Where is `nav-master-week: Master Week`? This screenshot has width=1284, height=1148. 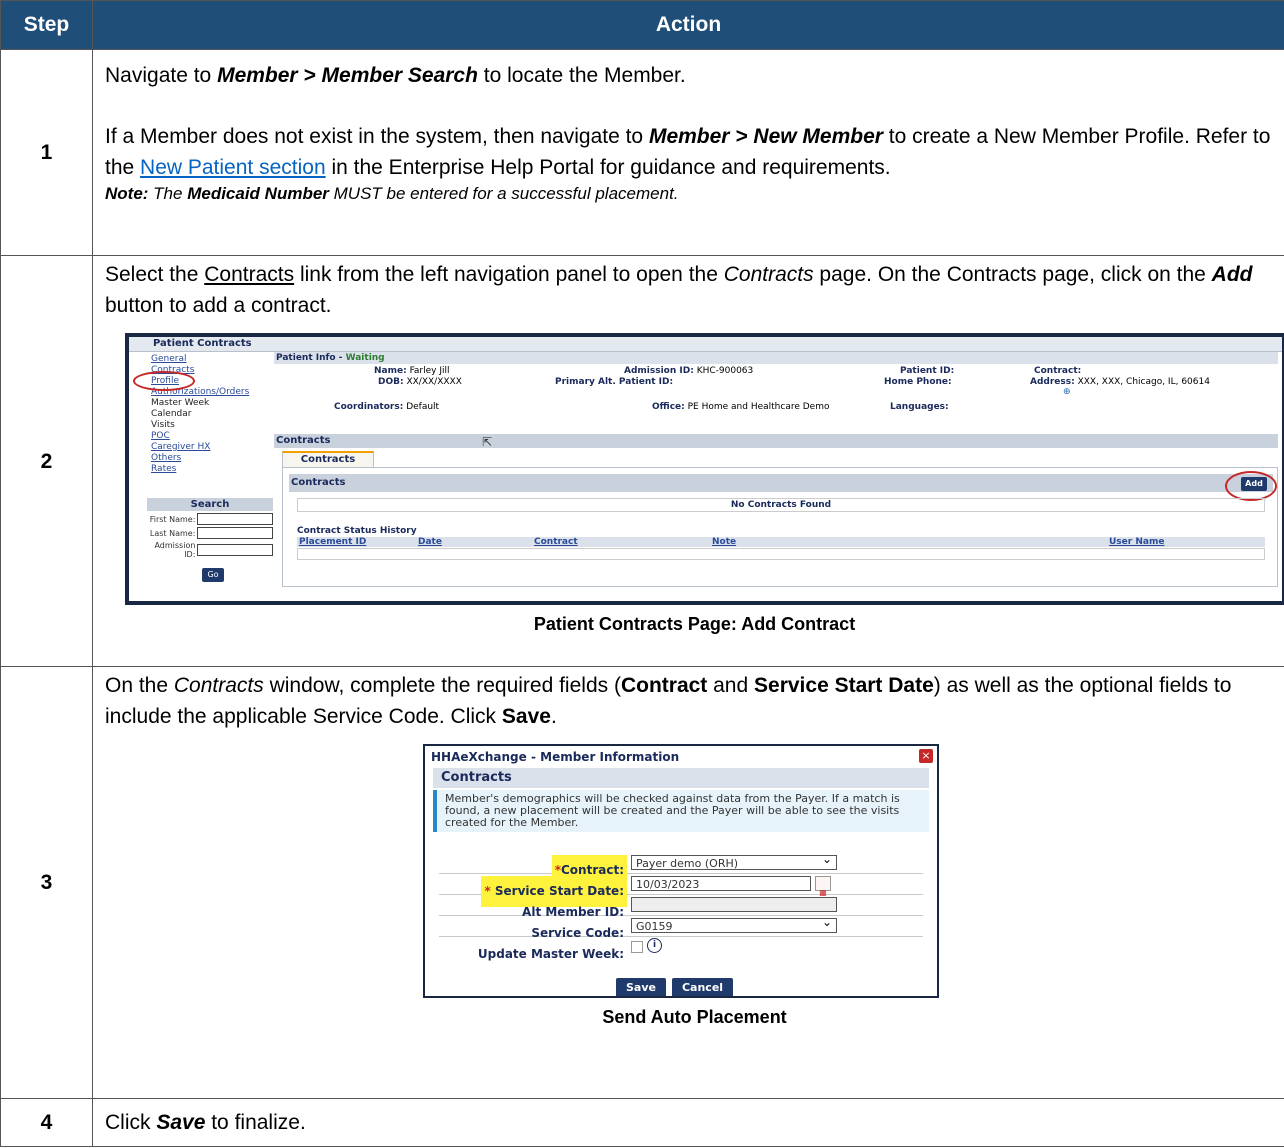
nav-master-week: Master Week is located at coordinates (210, 403).